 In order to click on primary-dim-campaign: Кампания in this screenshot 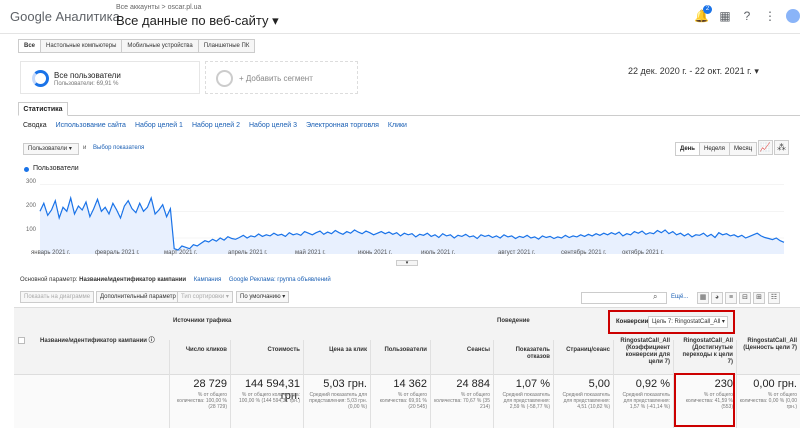, I will do `click(207, 280)`.